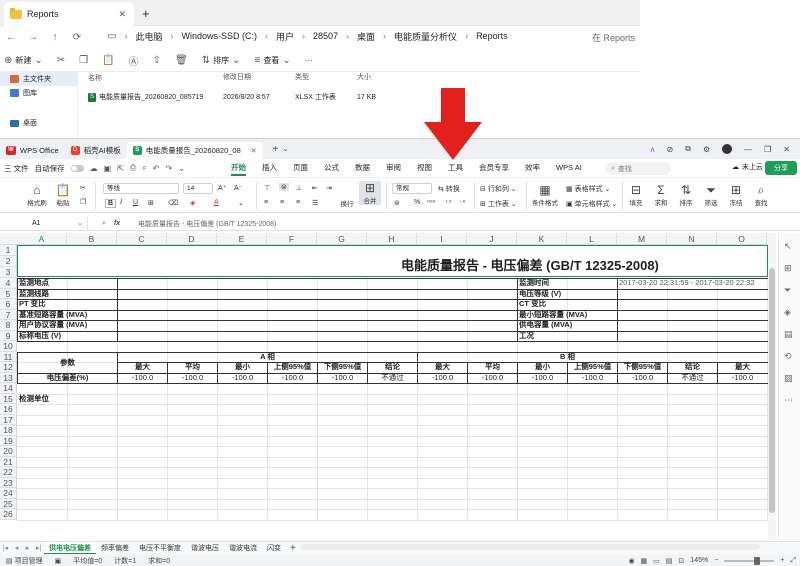  Describe the element at coordinates (494, 168) in the screenshot. I see `tab-member: 会员专享` at that location.